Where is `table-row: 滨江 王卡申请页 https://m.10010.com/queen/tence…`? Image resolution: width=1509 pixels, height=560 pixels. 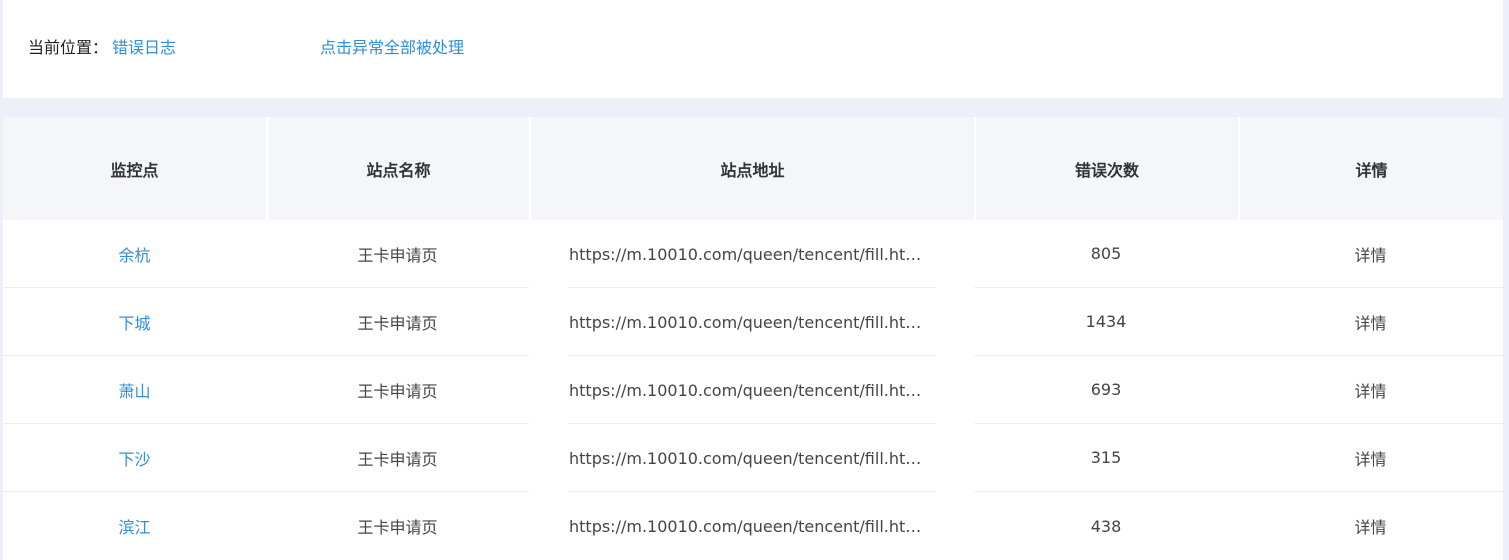
table-row: 滨江 王卡申请页 https://m.10010.com/queen/tence… is located at coordinates (753, 526).